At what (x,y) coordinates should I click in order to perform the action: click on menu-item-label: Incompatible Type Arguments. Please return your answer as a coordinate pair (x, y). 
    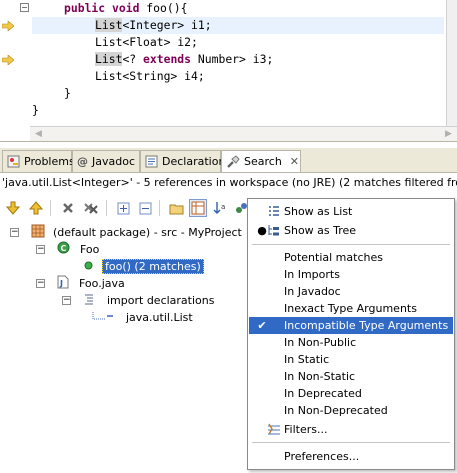
    Looking at the image, I should click on (366, 325).